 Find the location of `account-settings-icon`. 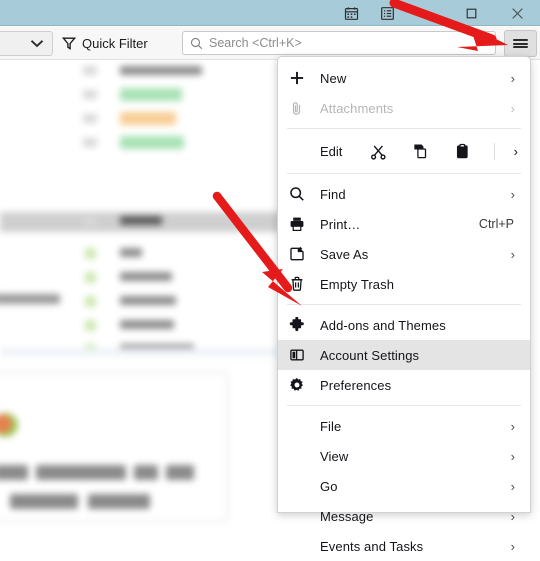

account-settings-icon is located at coordinates (300, 355).